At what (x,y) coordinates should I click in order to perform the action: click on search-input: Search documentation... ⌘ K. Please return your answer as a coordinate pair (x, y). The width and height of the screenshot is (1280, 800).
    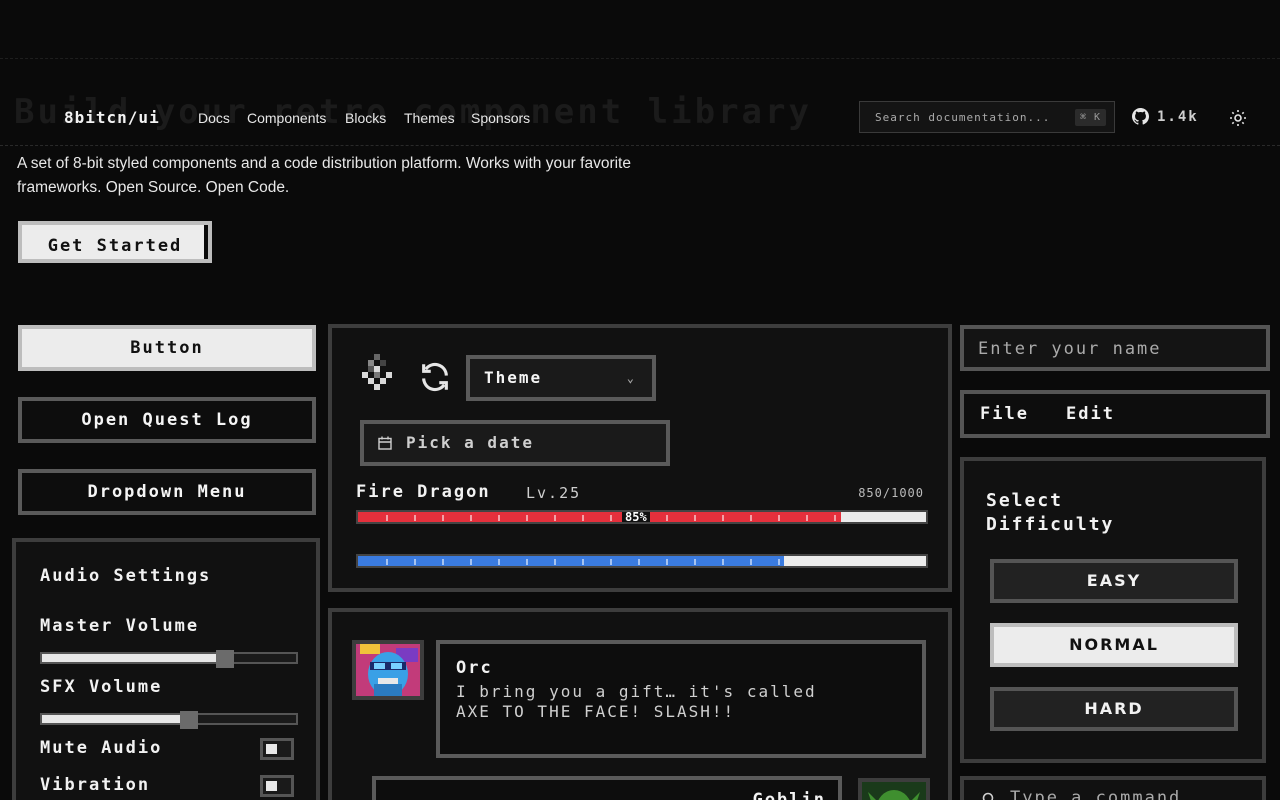
    Looking at the image, I should click on (987, 117).